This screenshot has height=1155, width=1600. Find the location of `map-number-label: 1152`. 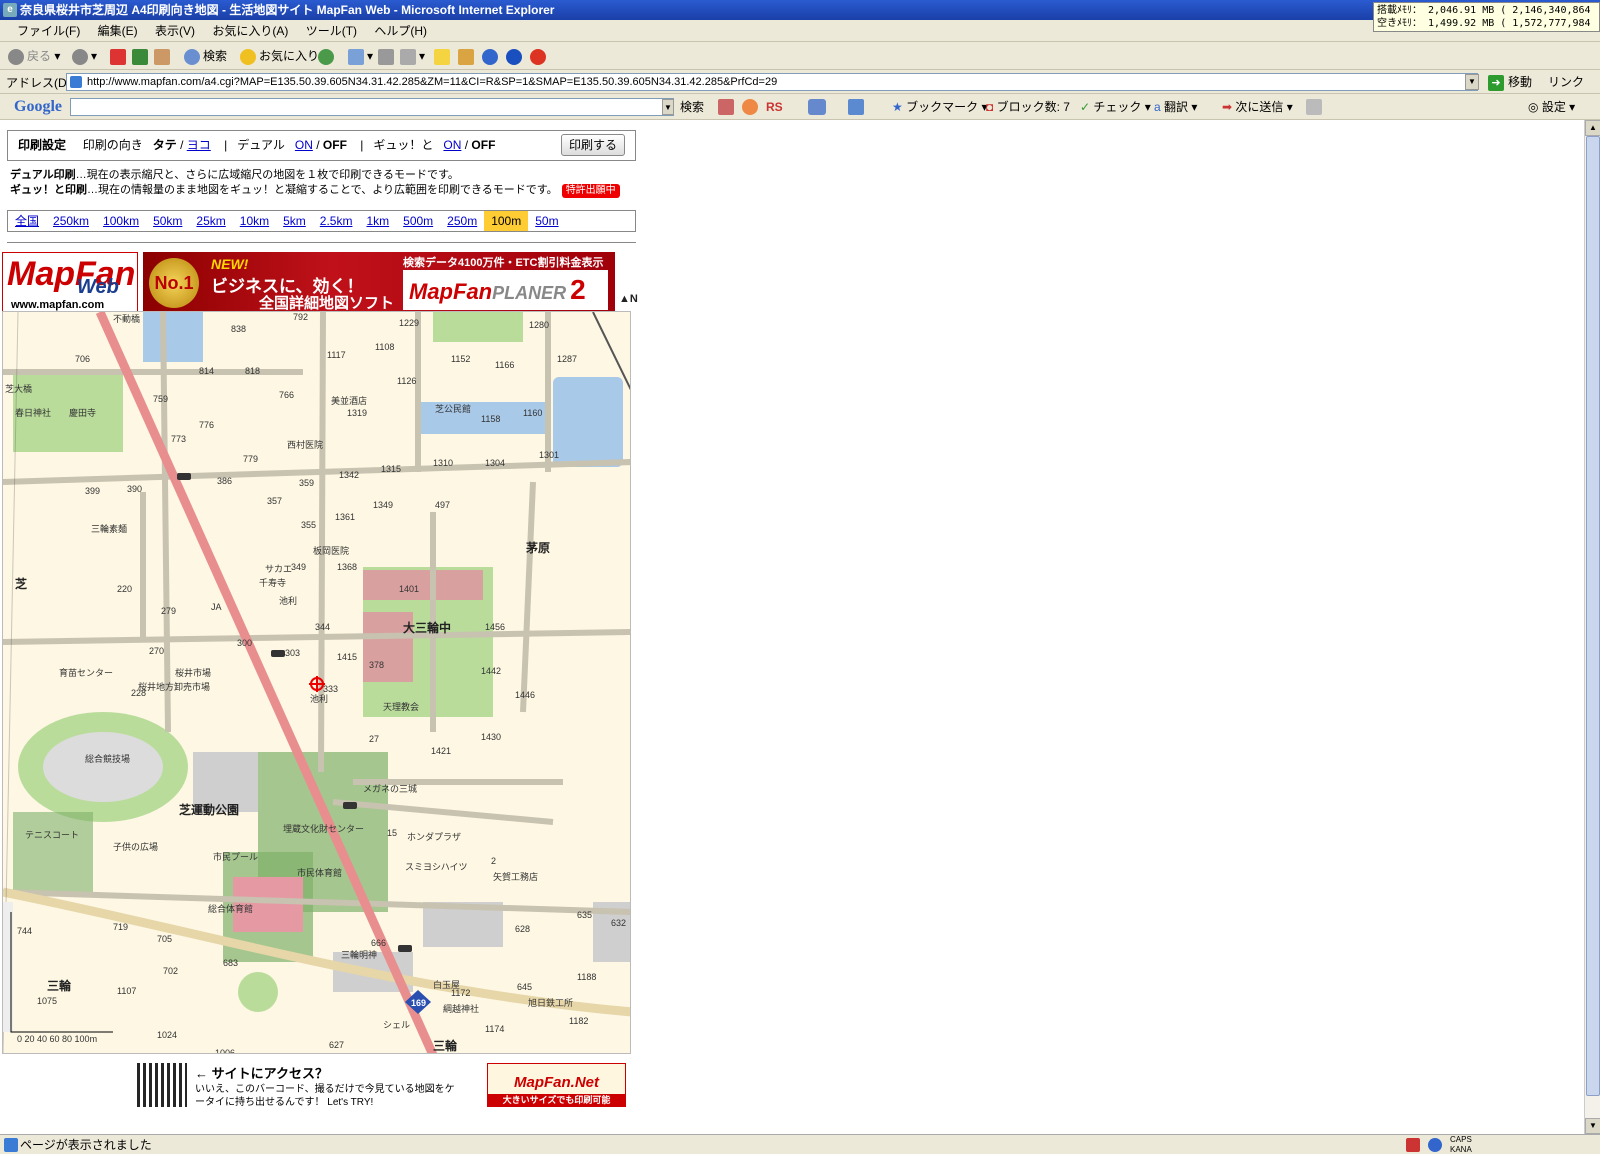

map-number-label: 1152 is located at coordinates (461, 359).